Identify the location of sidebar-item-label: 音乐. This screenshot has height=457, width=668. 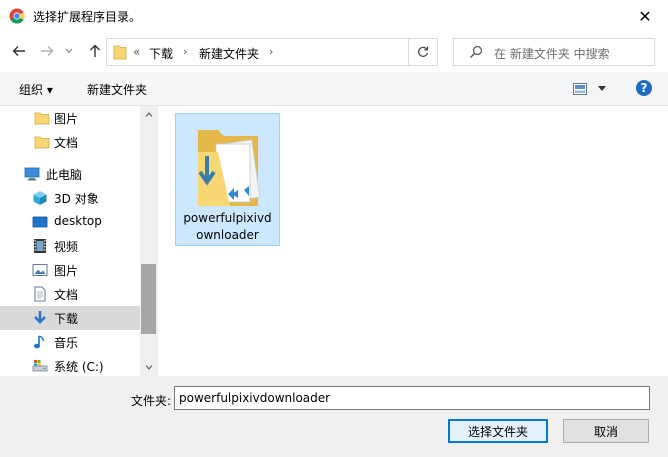
(66, 343).